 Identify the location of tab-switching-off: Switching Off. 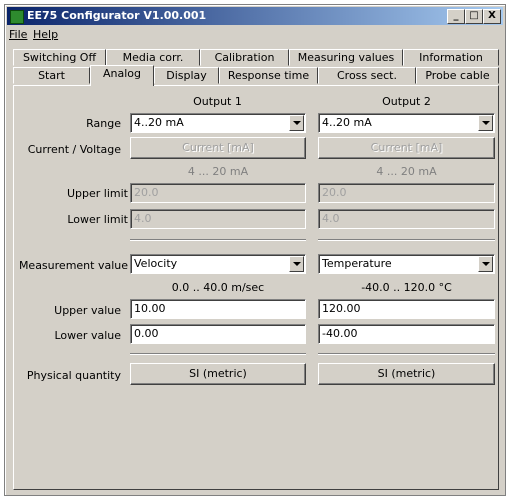
(59, 57).